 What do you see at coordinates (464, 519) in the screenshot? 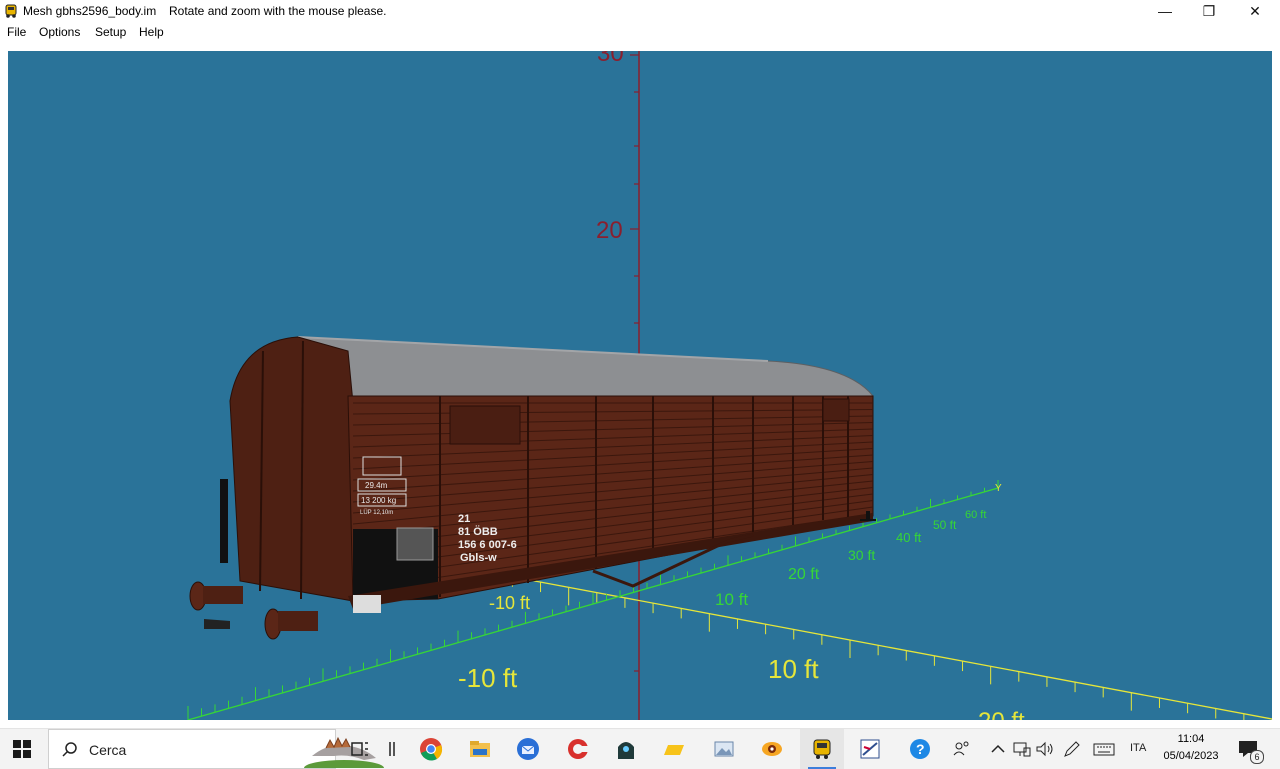
I see `wagon-marking-line1: 21` at bounding box center [464, 519].